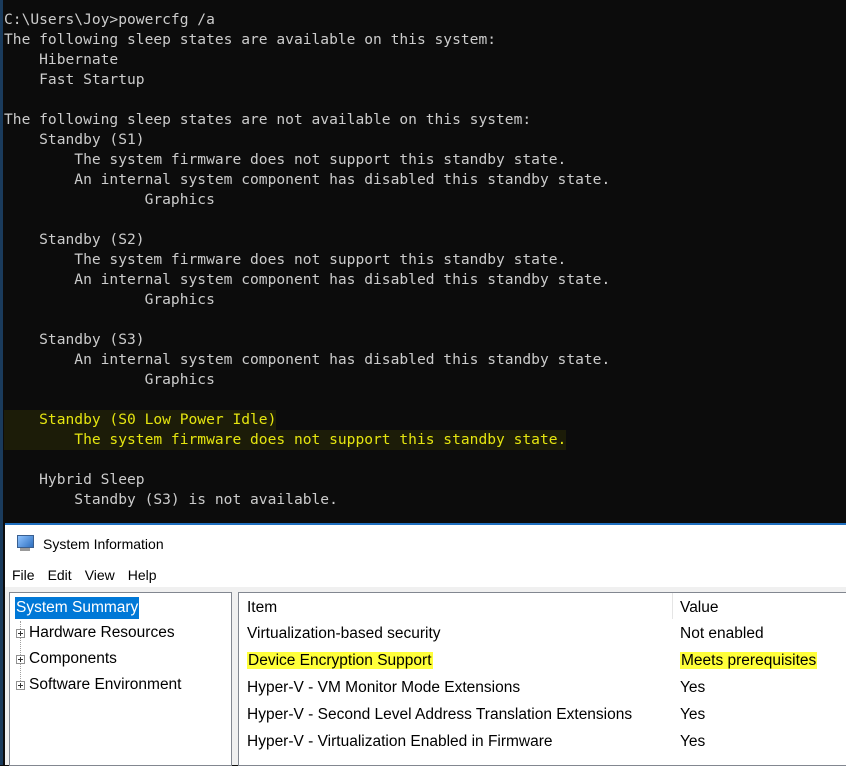 The height and width of the screenshot is (766, 846). Describe the element at coordinates (140, 420) in the screenshot. I see `console-line-text: Standby (S0 Low Power Idle)` at that location.